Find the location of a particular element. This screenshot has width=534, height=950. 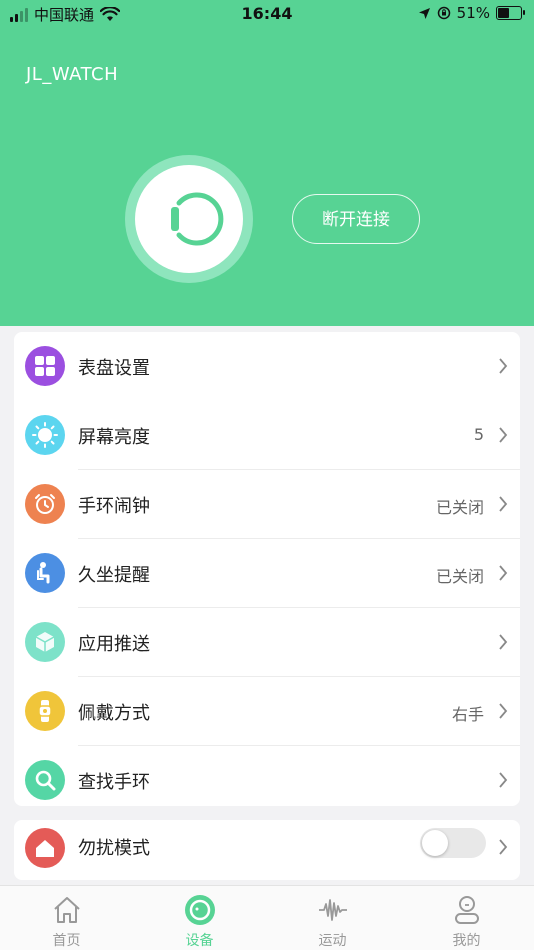

sedentary-person-icon is located at coordinates (45, 573).